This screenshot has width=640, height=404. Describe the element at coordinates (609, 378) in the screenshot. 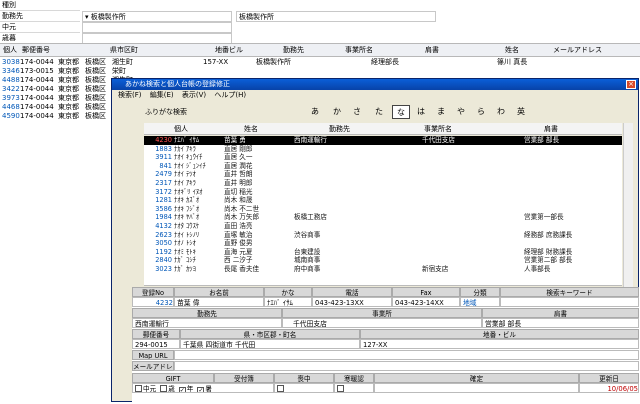

I see `label-updated: 更新日` at that location.